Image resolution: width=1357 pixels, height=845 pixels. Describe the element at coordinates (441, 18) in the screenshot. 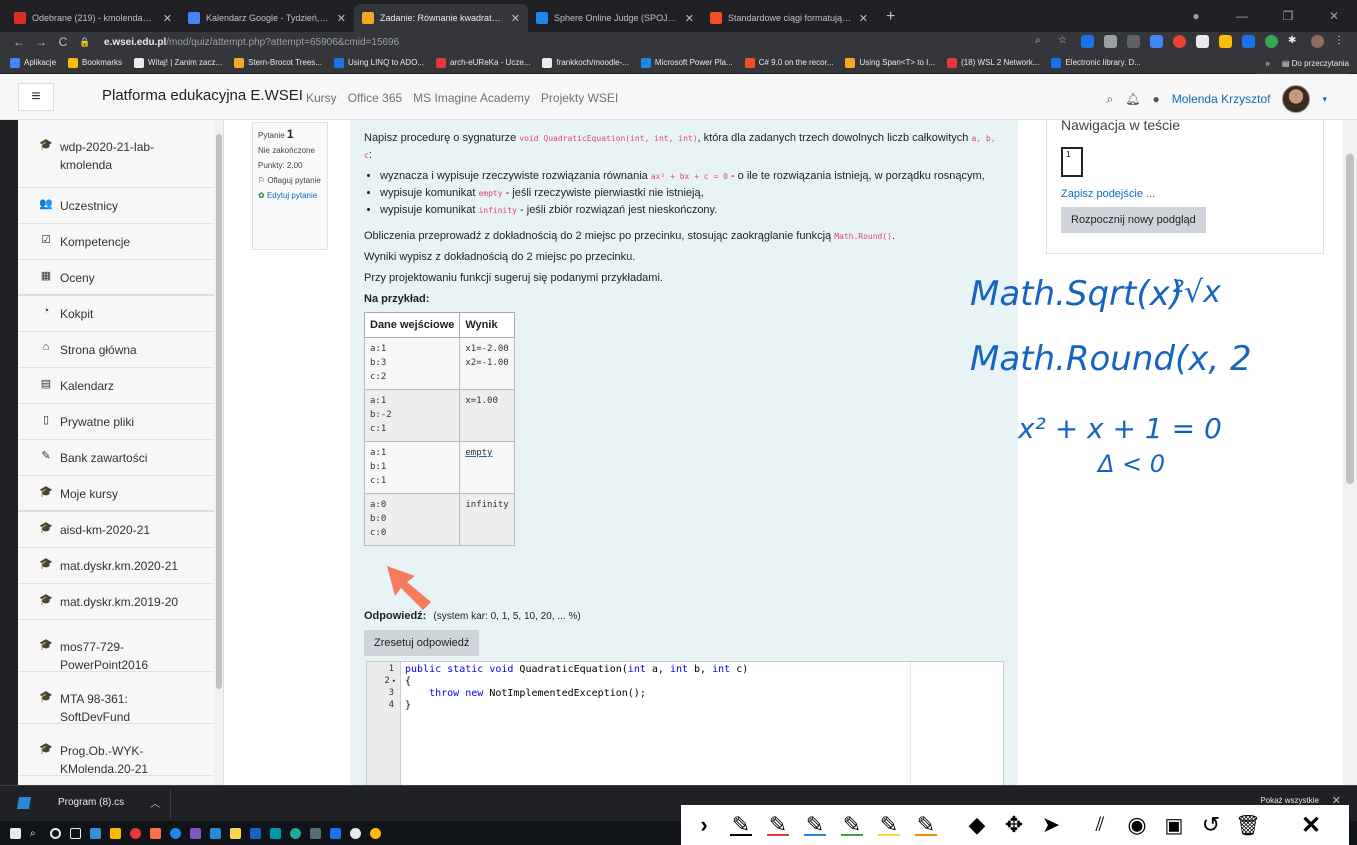

I see `browser-tab: Zadanie: Równanie kwadratowe ✕` at that location.